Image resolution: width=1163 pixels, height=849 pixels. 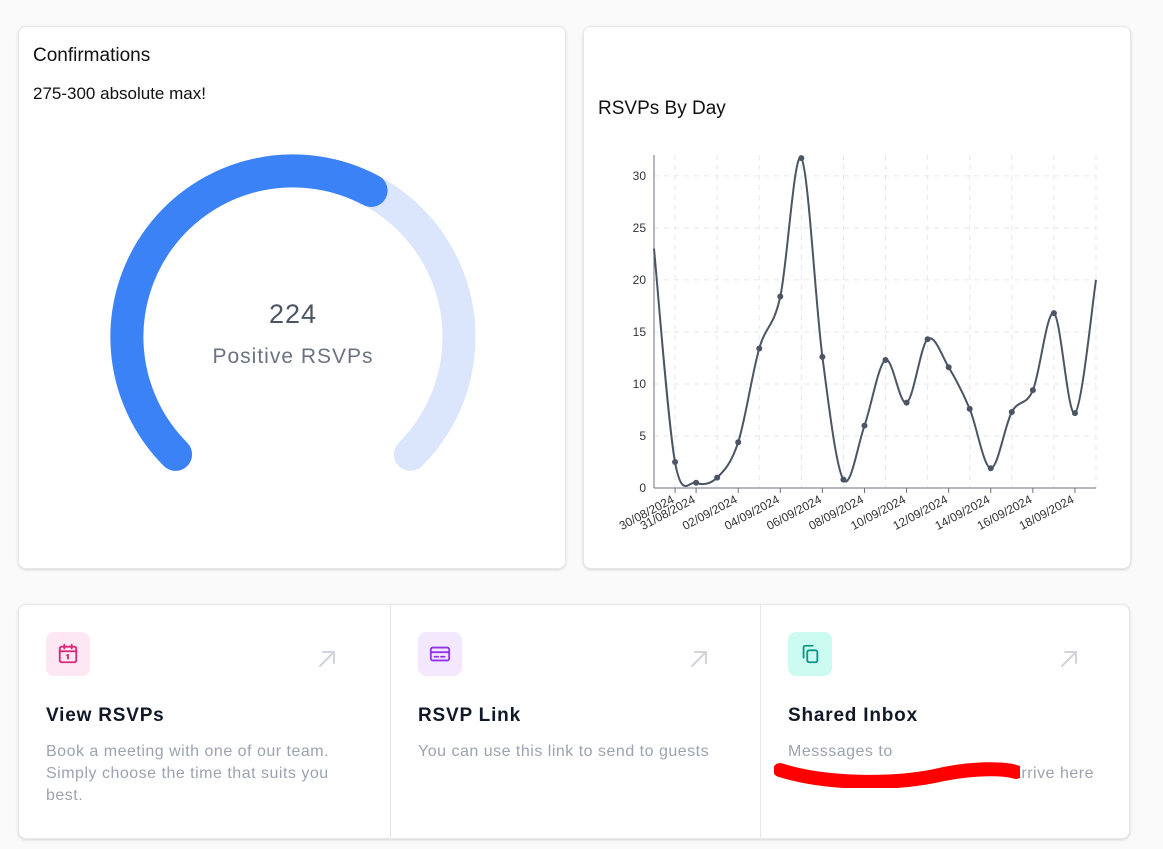 I want to click on y-tick-label: 20, so click(x=640, y=280).